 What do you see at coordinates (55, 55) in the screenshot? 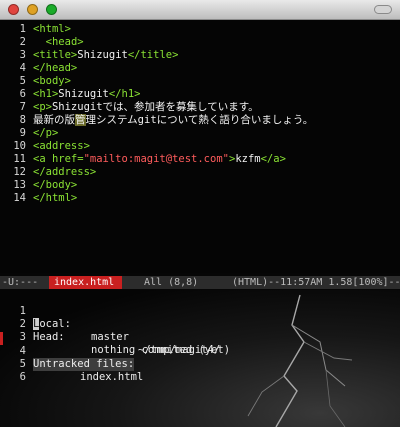
I see `html-tag-token: <title>` at bounding box center [55, 55].